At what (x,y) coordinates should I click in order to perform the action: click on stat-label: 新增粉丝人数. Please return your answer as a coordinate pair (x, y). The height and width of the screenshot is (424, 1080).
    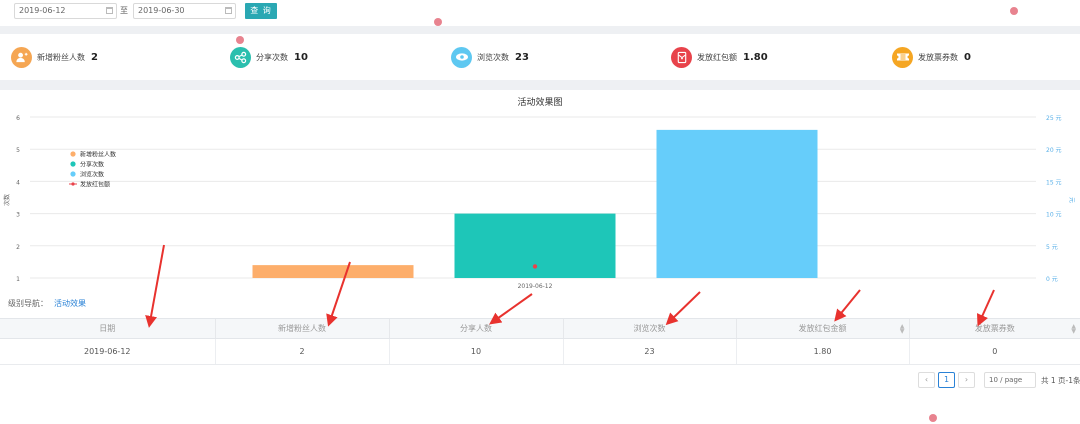
    Looking at the image, I should click on (61, 57).